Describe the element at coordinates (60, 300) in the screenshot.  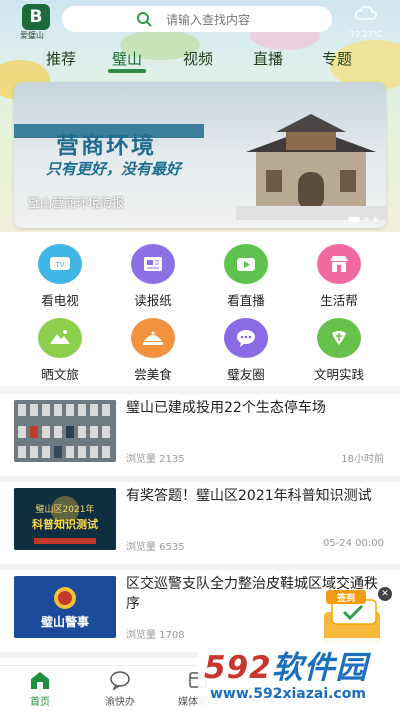
I see `service-label: 看电视` at that location.